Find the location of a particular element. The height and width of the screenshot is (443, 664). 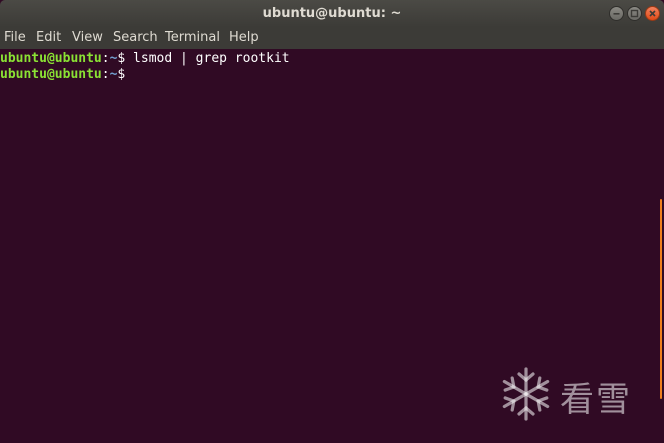

window-title: ubuntu@ubuntu: ~ is located at coordinates (332, 13).